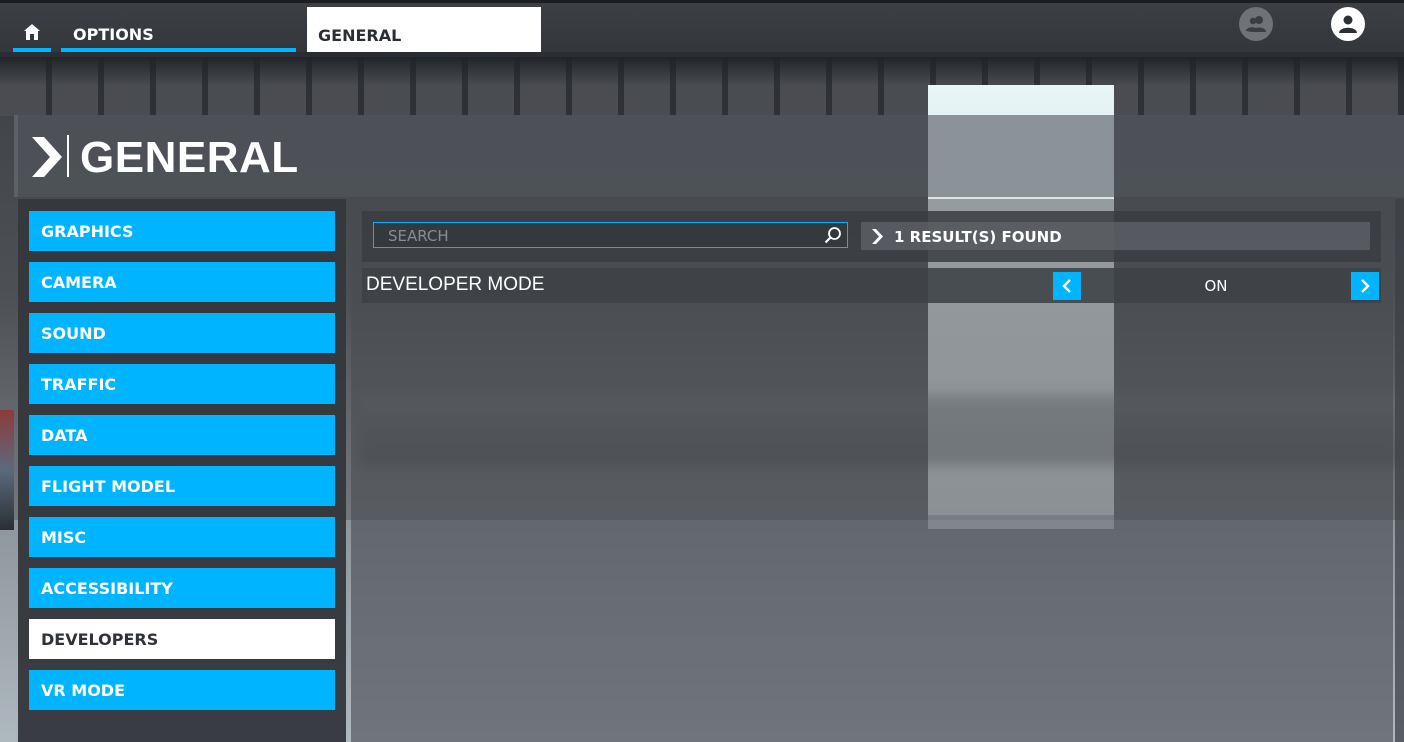 Image resolution: width=1404 pixels, height=742 pixels. I want to click on sidebar-item-label: CAMERA, so click(79, 282).